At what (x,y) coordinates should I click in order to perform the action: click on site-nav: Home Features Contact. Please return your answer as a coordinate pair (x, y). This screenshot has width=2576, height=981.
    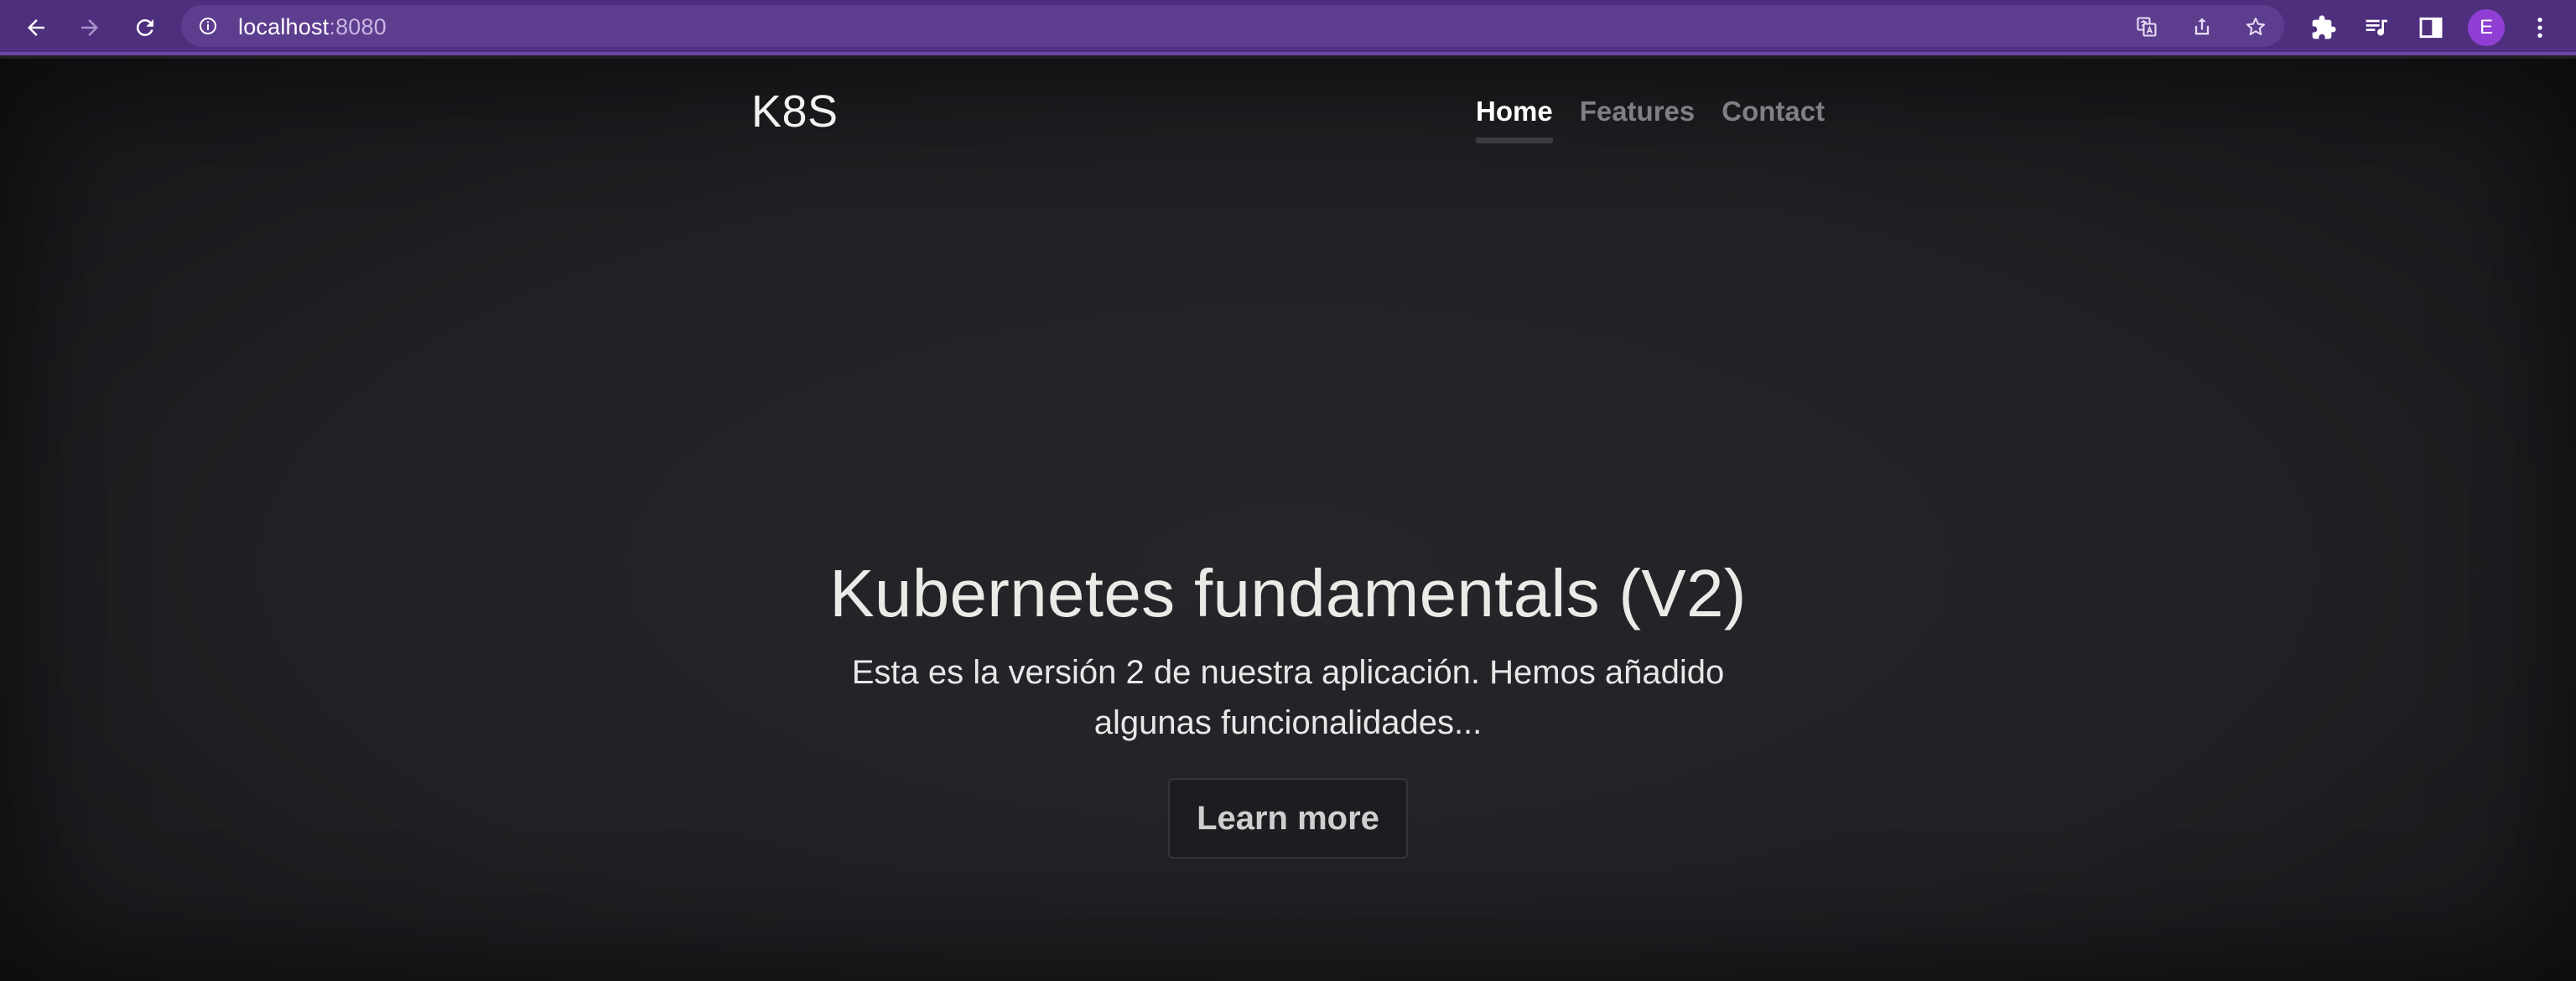
    Looking at the image, I should click on (1650, 120).